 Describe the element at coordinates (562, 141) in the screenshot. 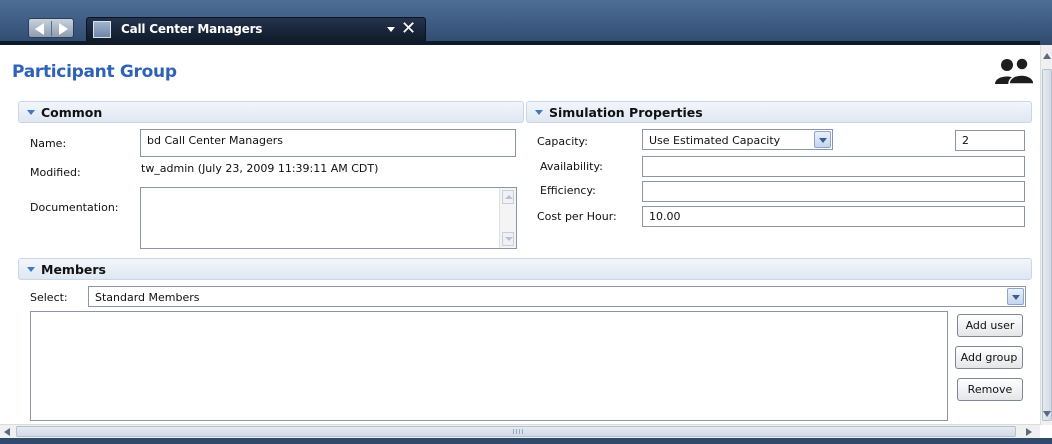

I see `capacity-label: Capacity:` at that location.